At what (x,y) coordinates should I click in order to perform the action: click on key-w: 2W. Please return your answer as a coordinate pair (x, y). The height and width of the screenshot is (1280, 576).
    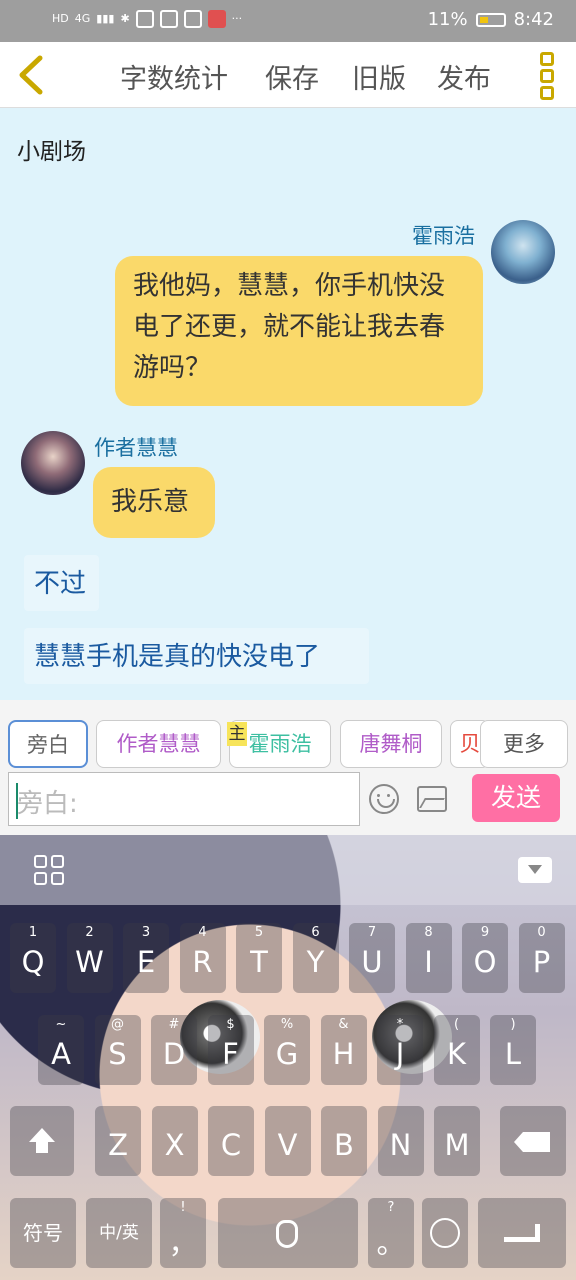
    Looking at the image, I should click on (89, 958).